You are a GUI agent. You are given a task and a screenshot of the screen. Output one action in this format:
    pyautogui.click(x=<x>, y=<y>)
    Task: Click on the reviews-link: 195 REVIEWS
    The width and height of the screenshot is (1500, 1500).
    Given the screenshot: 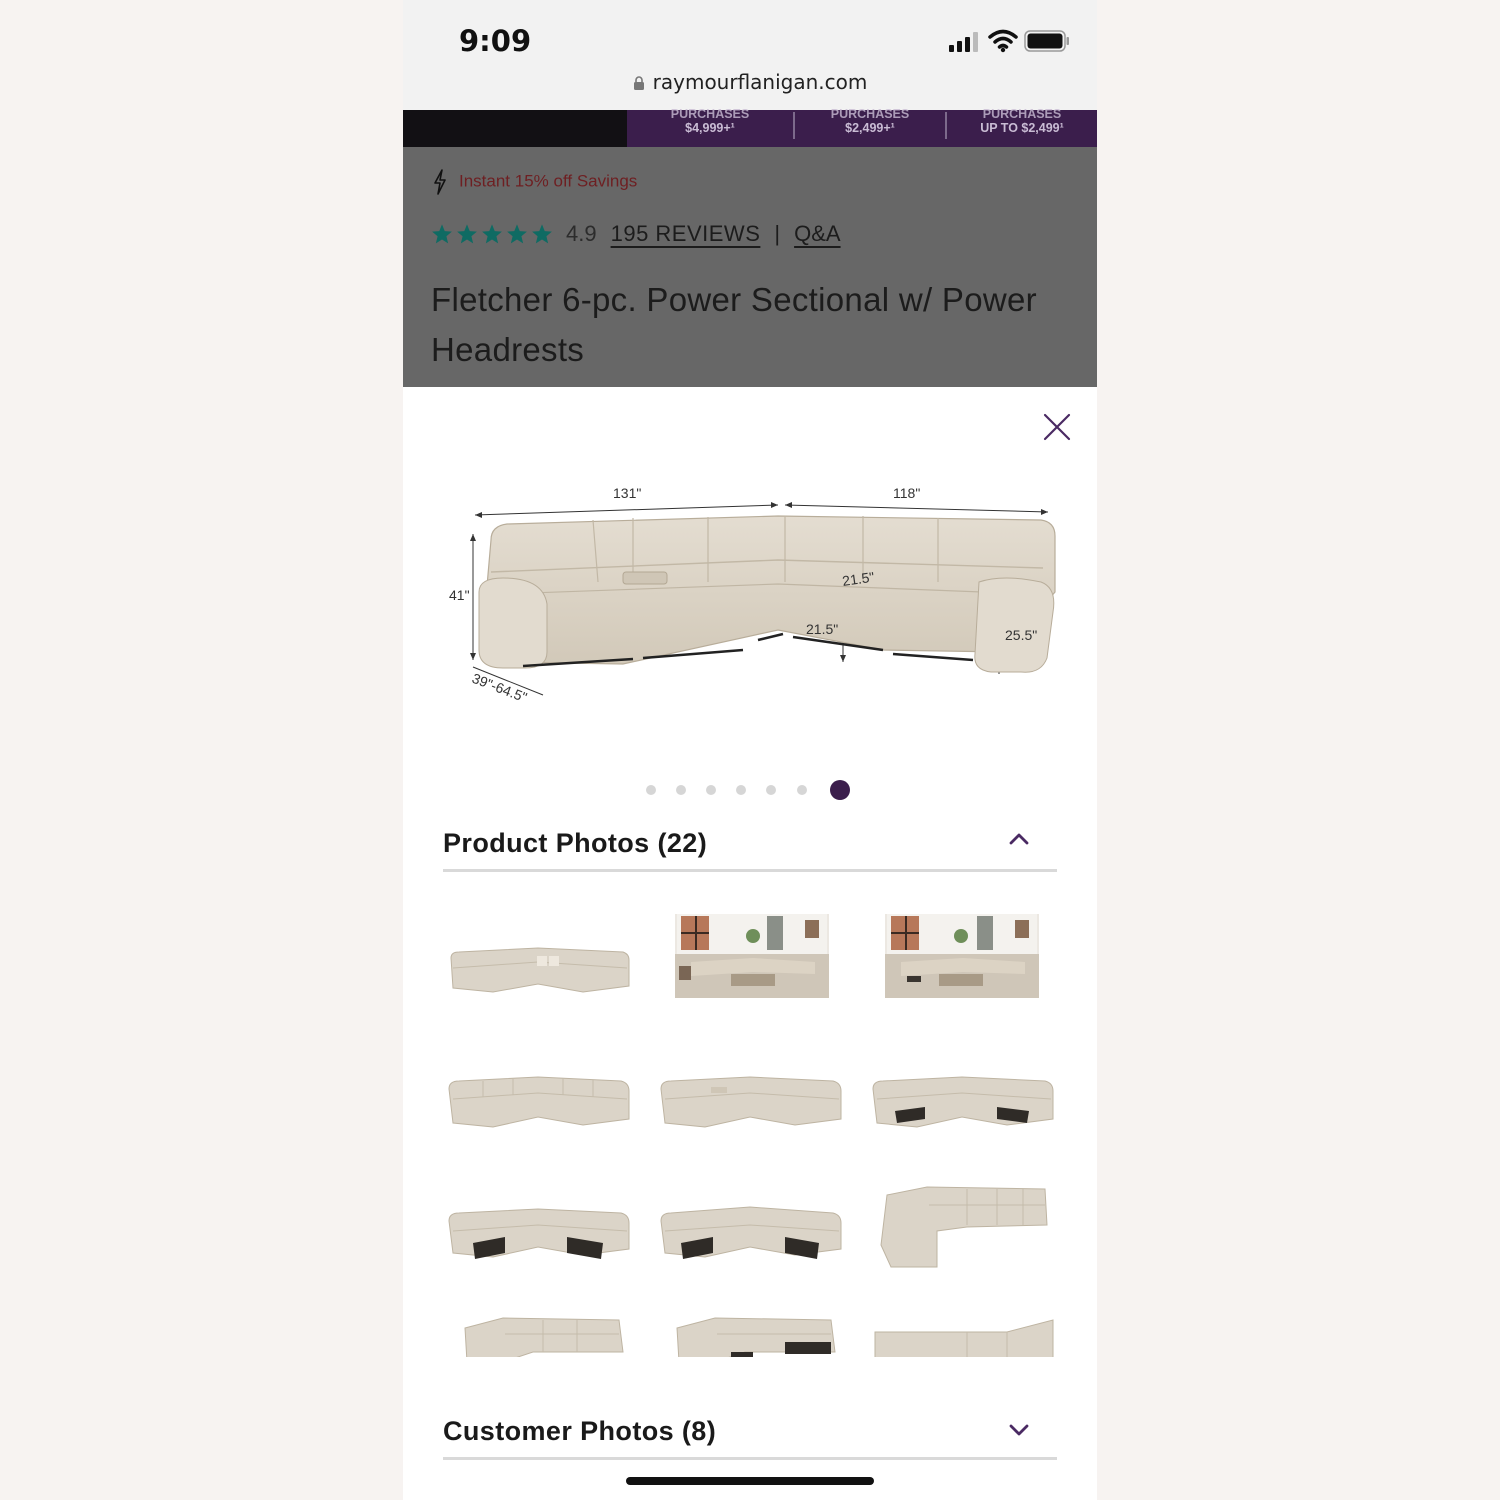 What is the action you would take?
    pyautogui.click(x=686, y=234)
    